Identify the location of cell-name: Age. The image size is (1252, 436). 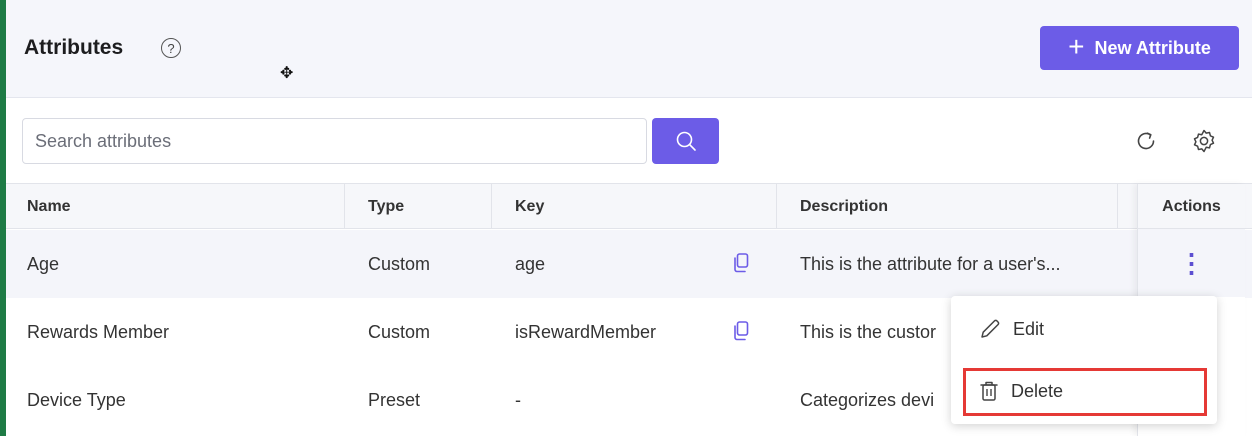
(43, 264).